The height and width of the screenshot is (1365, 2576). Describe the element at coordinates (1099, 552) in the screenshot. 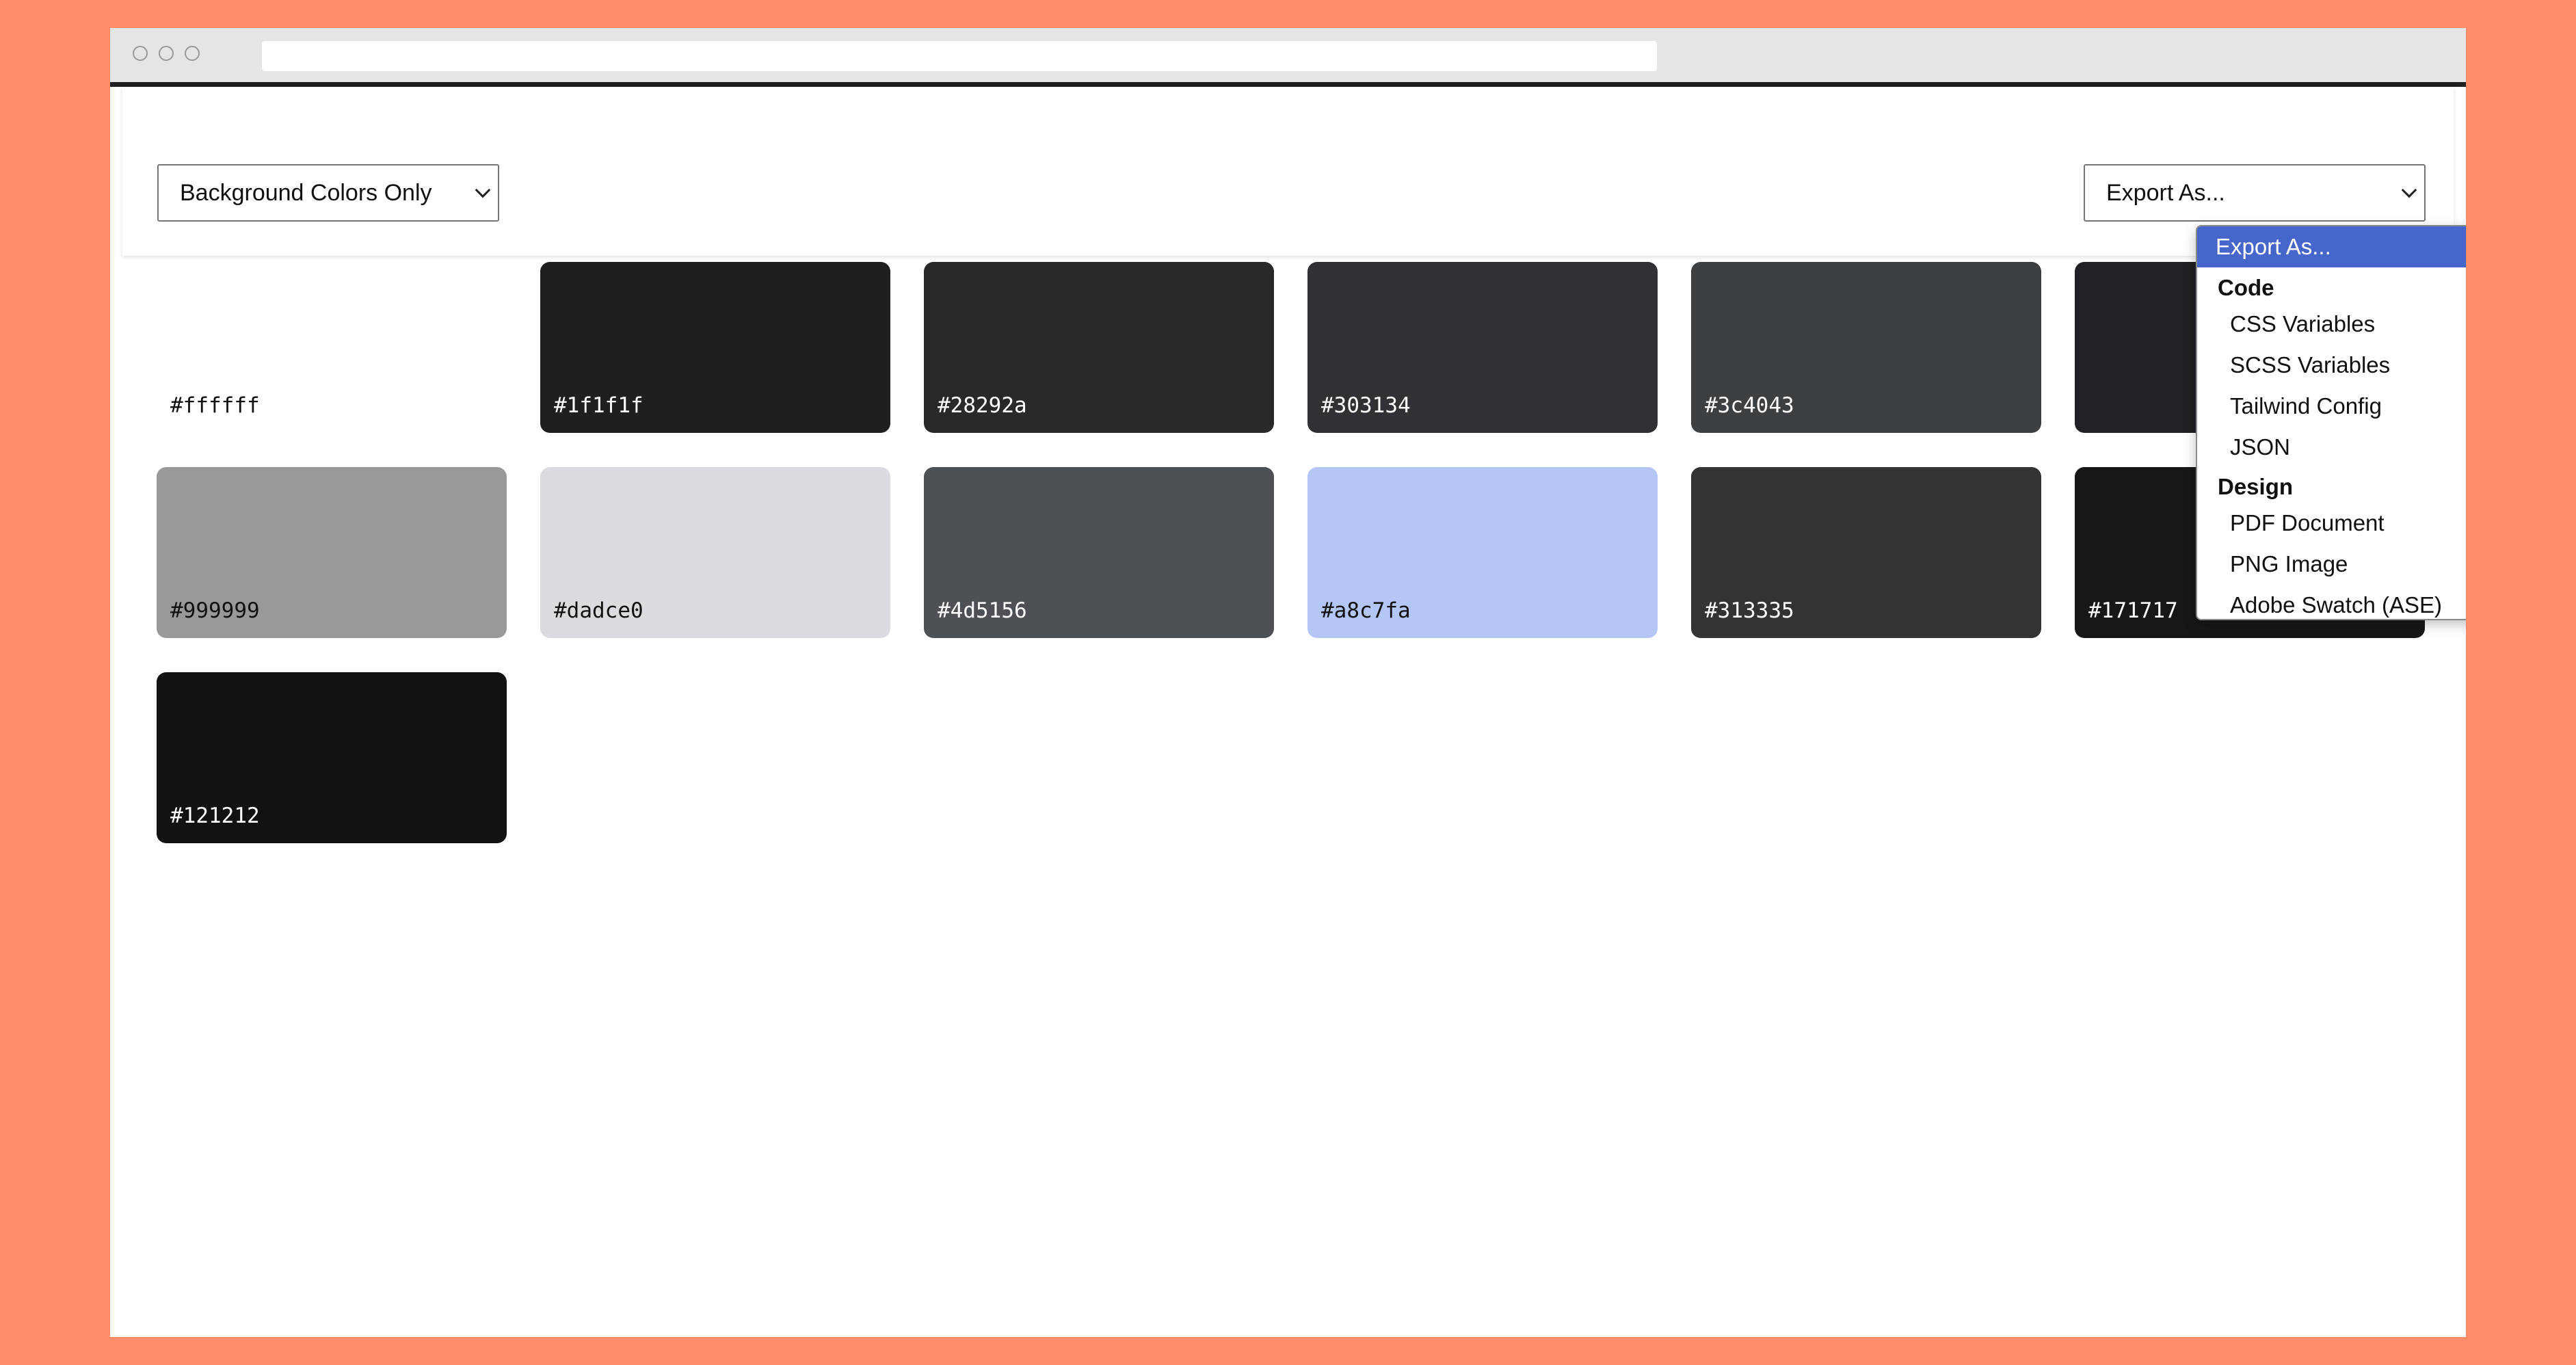

I see `color-swatch: #4d5156` at that location.